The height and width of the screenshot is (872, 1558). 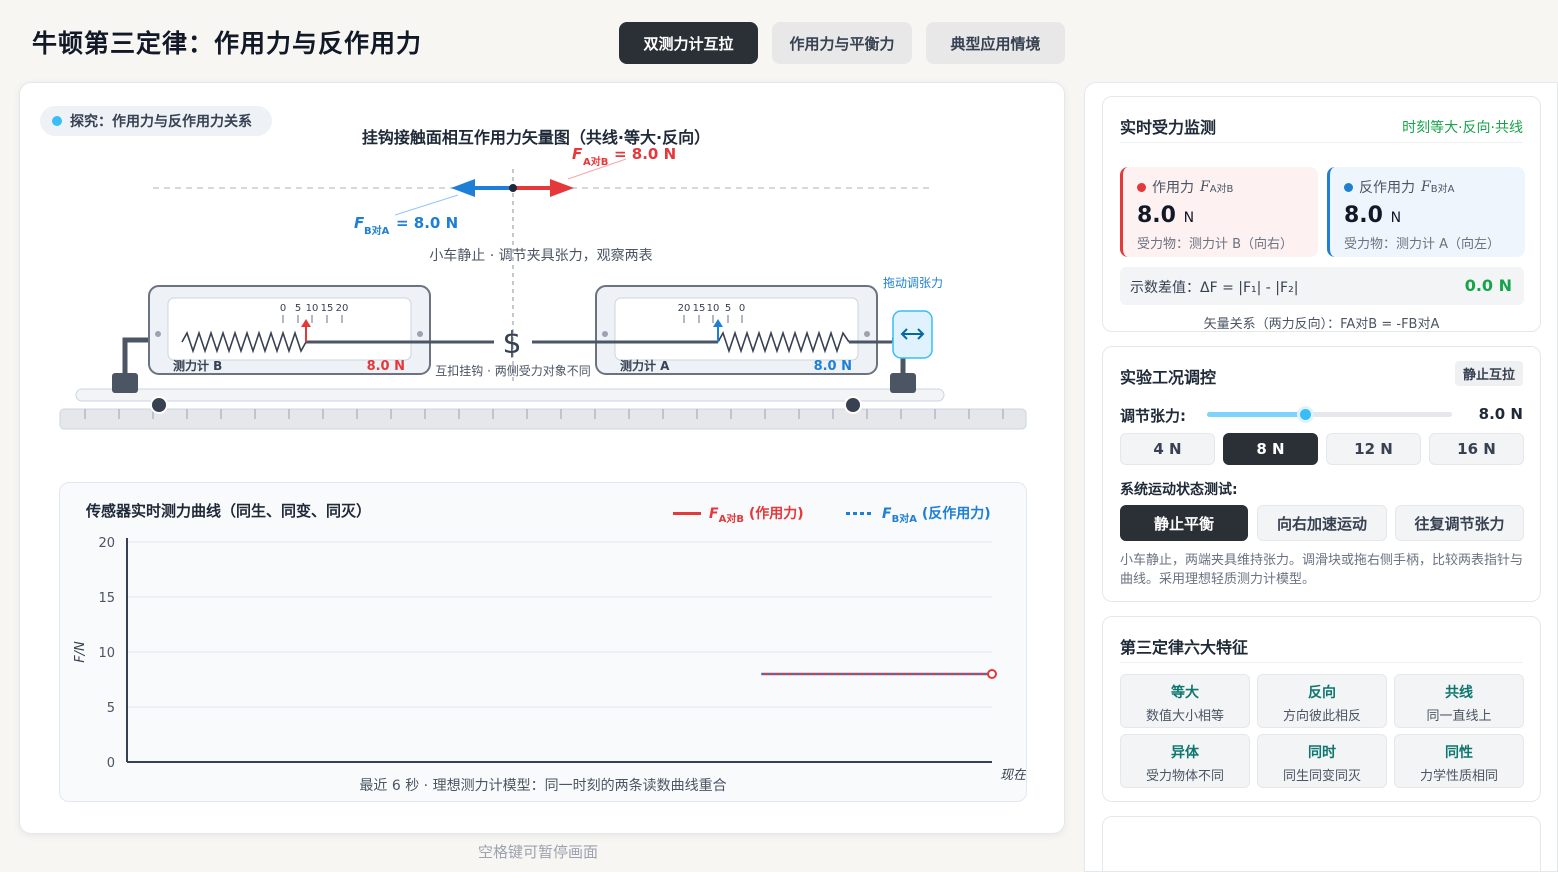 I want to click on tension-slider-fill, so click(x=1256, y=414).